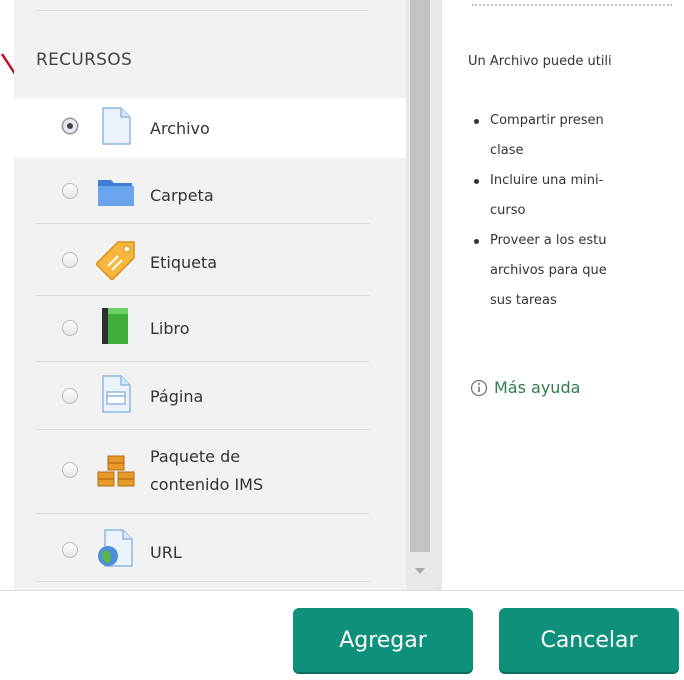 This screenshot has height=680, width=684. Describe the element at coordinates (589, 640) in the screenshot. I see `cancel-button: Cancelar` at that location.